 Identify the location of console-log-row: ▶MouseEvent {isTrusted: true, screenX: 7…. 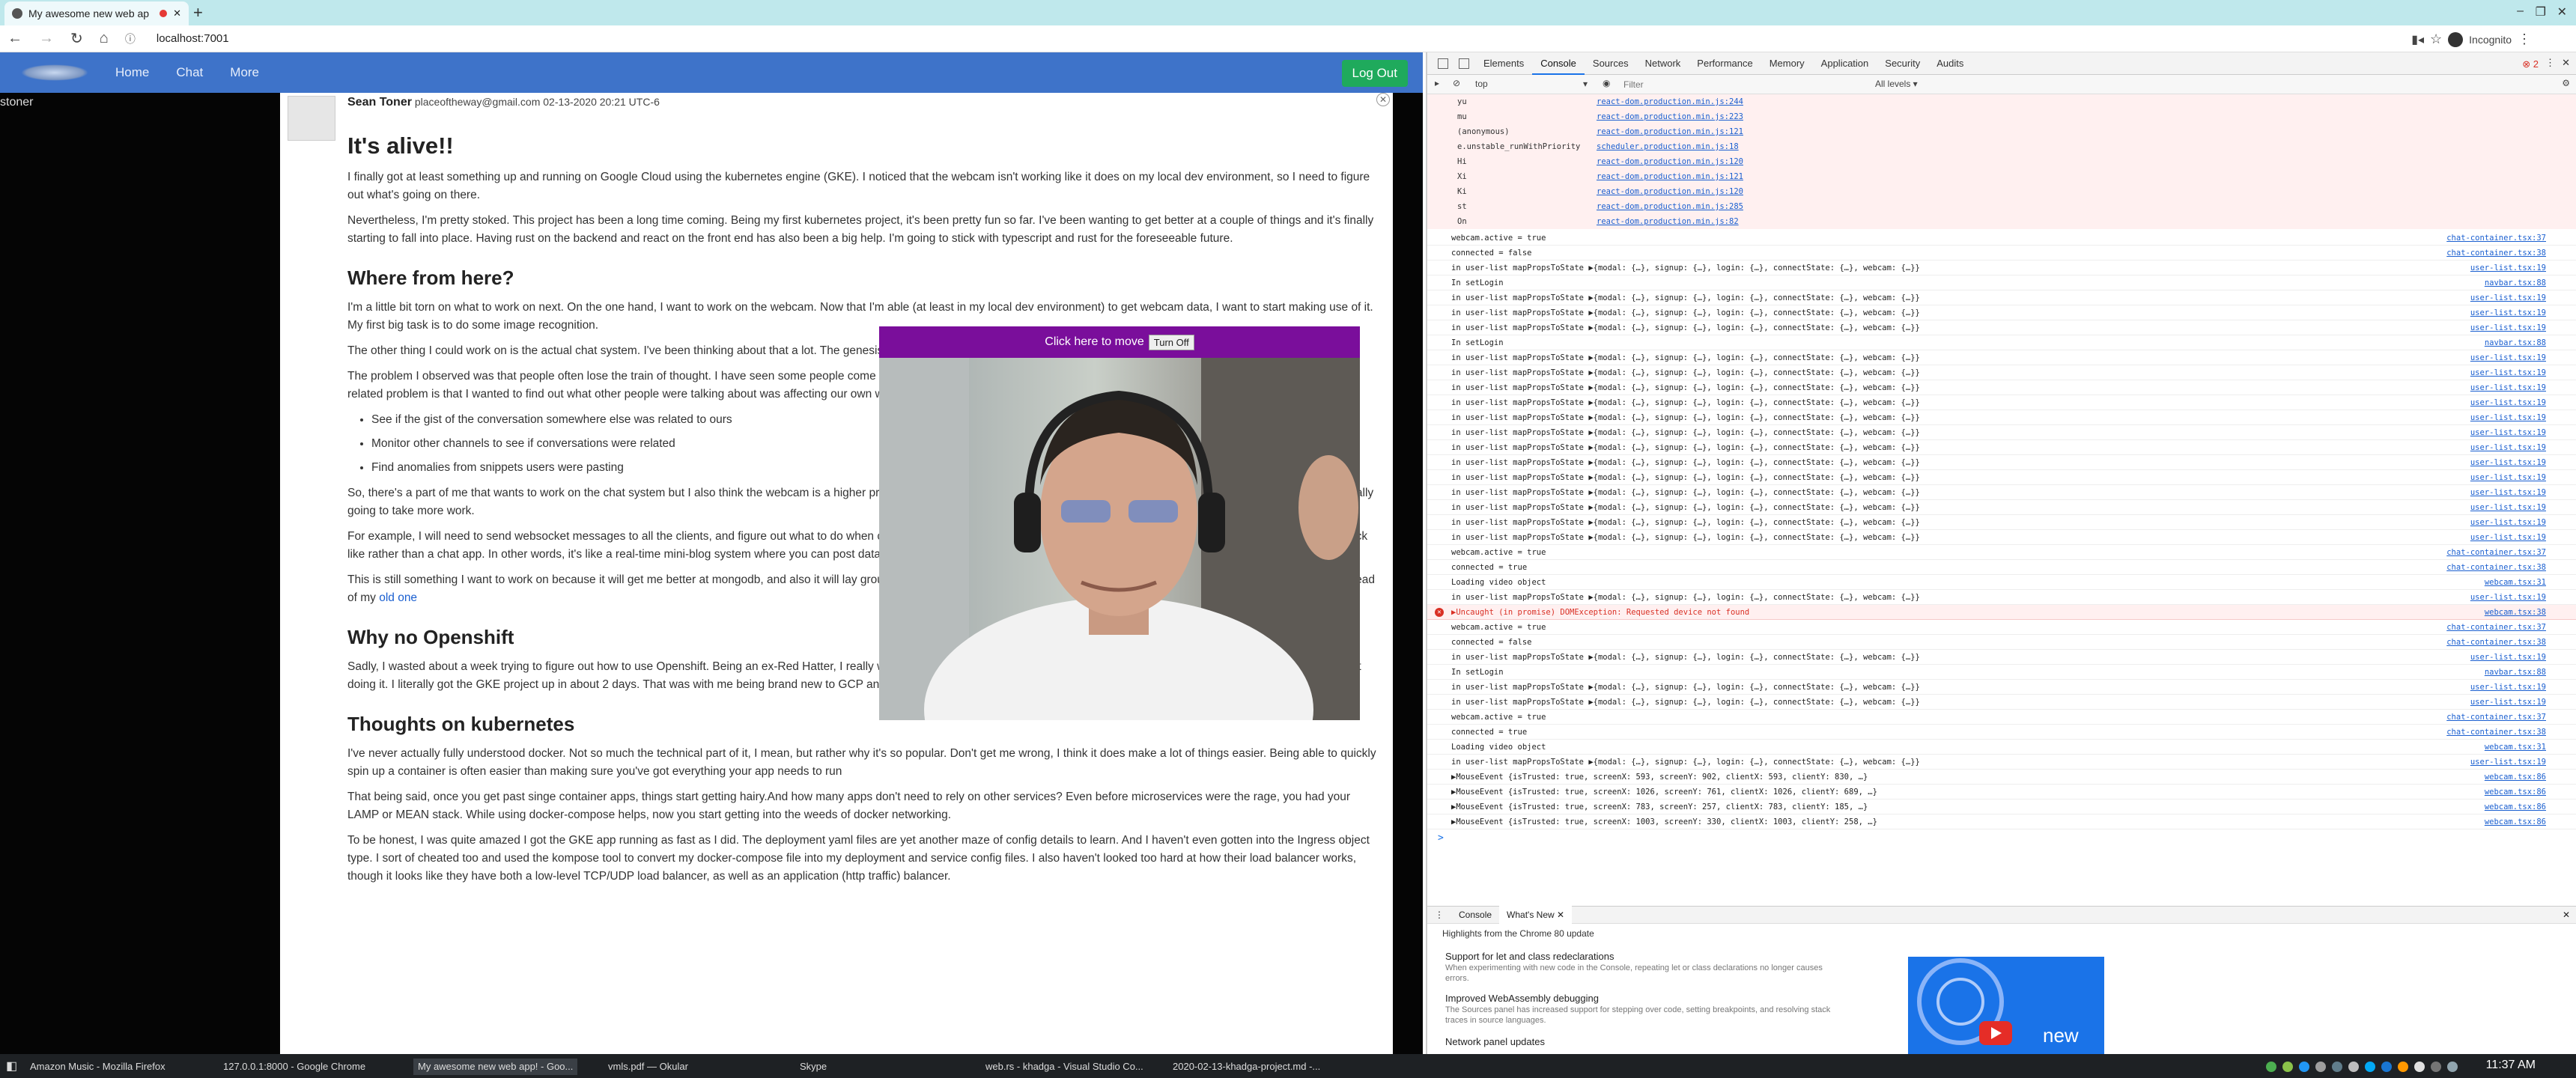
(2001, 807).